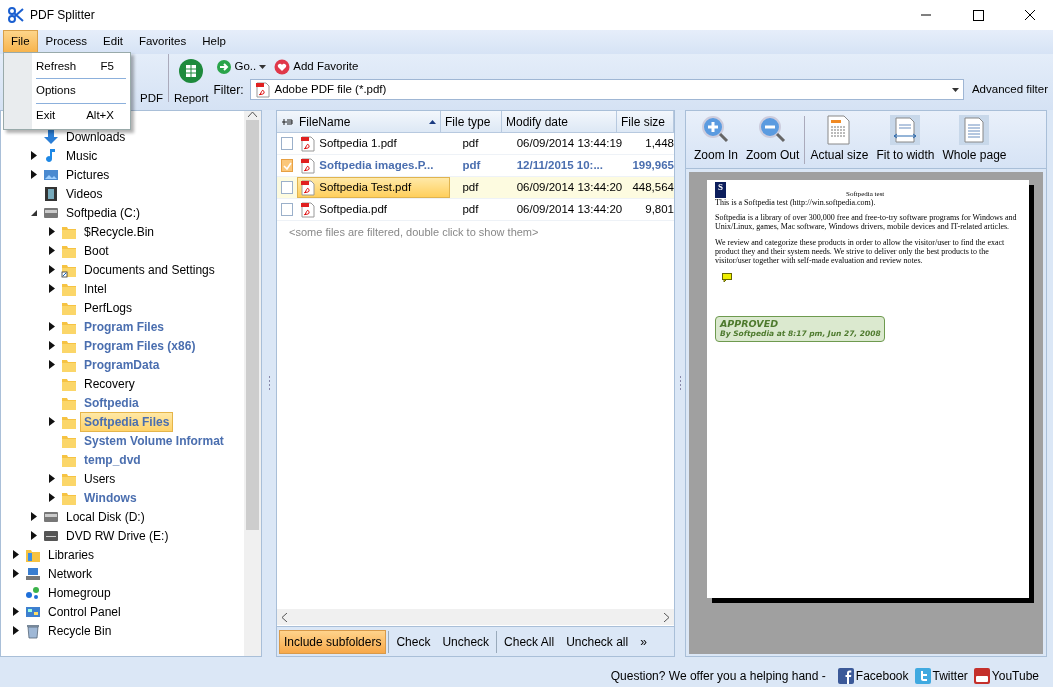 The height and width of the screenshot is (687, 1053). Describe the element at coordinates (873, 676) in the screenshot. I see `social-link: Facebook` at that location.